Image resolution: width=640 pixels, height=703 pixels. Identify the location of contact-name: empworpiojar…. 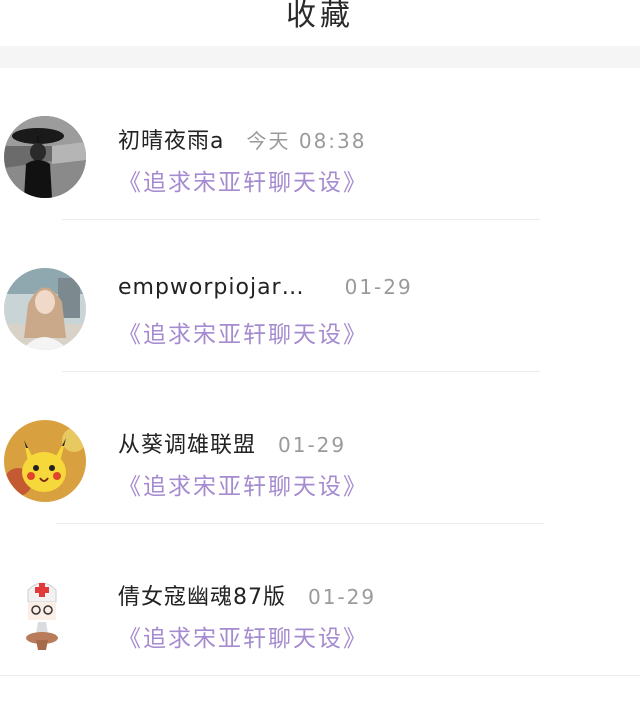
(211, 287).